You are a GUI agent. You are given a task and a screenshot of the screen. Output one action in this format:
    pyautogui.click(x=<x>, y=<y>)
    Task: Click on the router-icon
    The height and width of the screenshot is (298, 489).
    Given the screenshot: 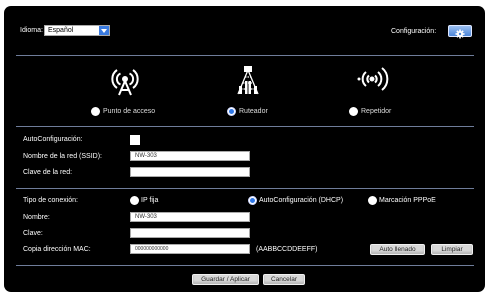 What is the action you would take?
    pyautogui.click(x=248, y=80)
    